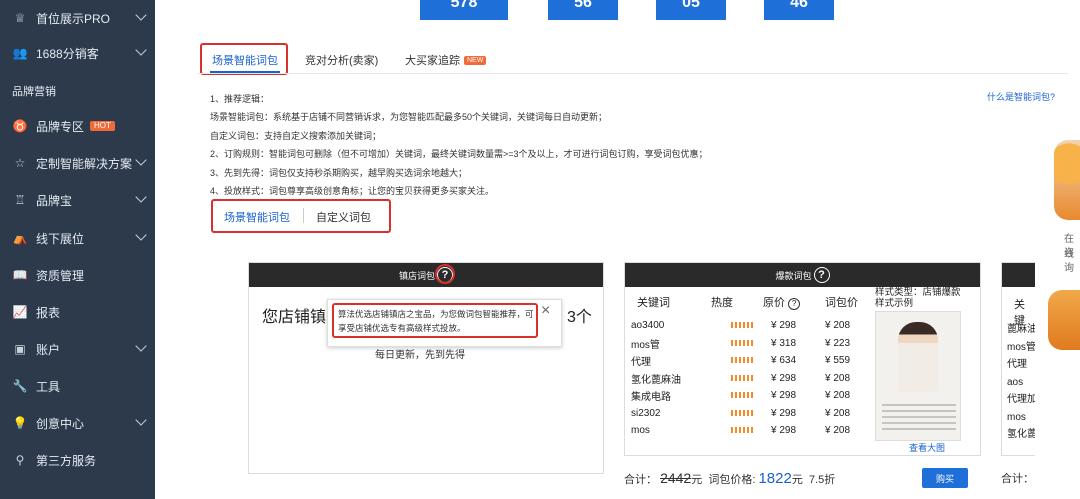 This screenshot has height=499, width=1080. I want to click on style-type-label: 样式类型：店铺爆款 样式示例, so click(927, 298).